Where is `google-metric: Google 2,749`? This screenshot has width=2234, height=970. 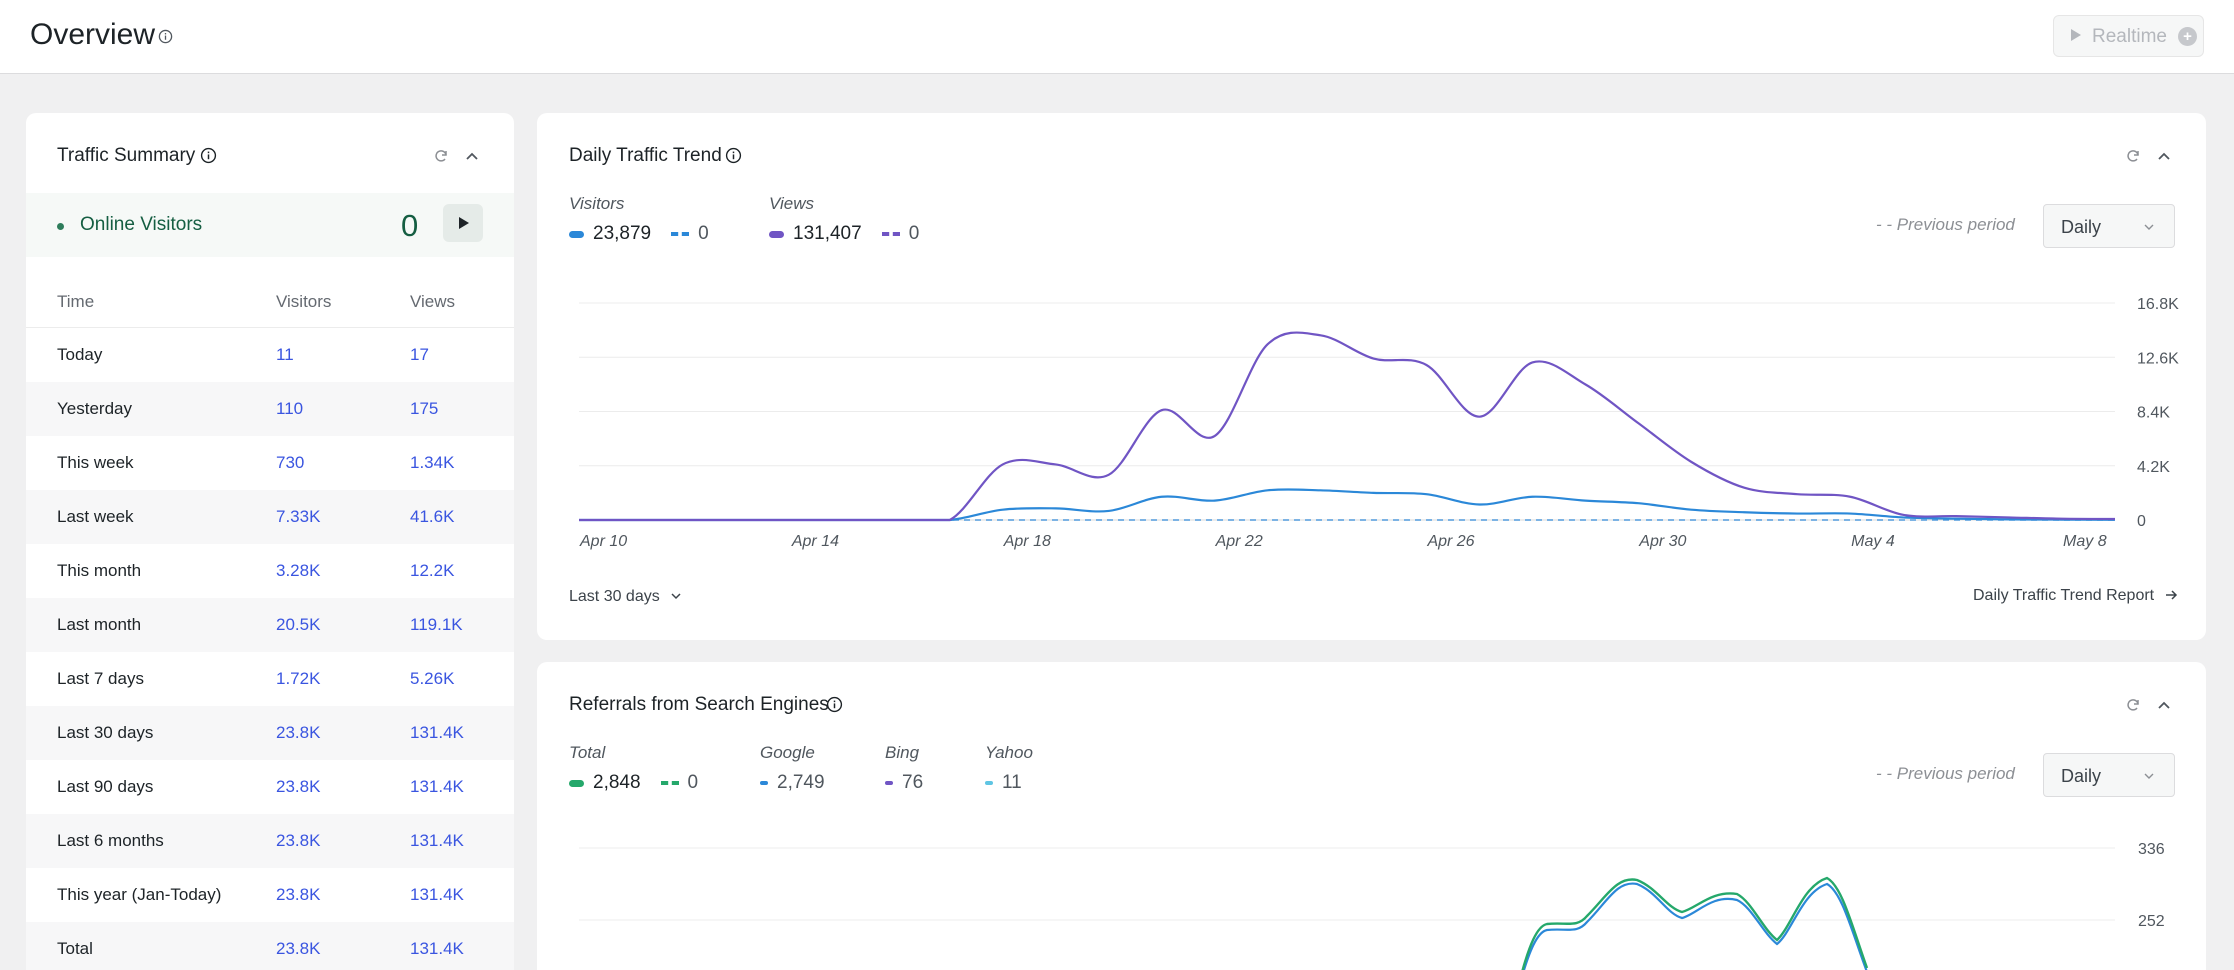 google-metric: Google 2,749 is located at coordinates (792, 768).